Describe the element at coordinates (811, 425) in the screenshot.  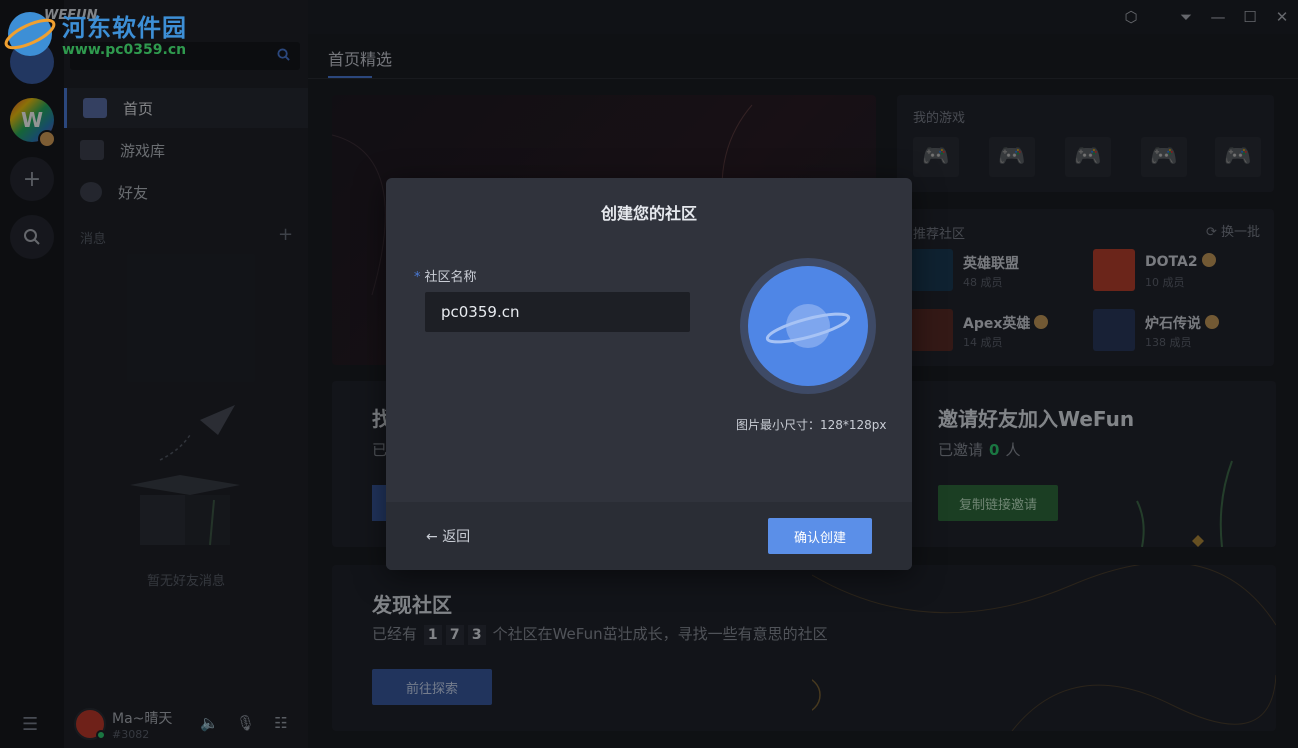
I see `image-size-hint: 图片最小尺寸：128*128px` at that location.